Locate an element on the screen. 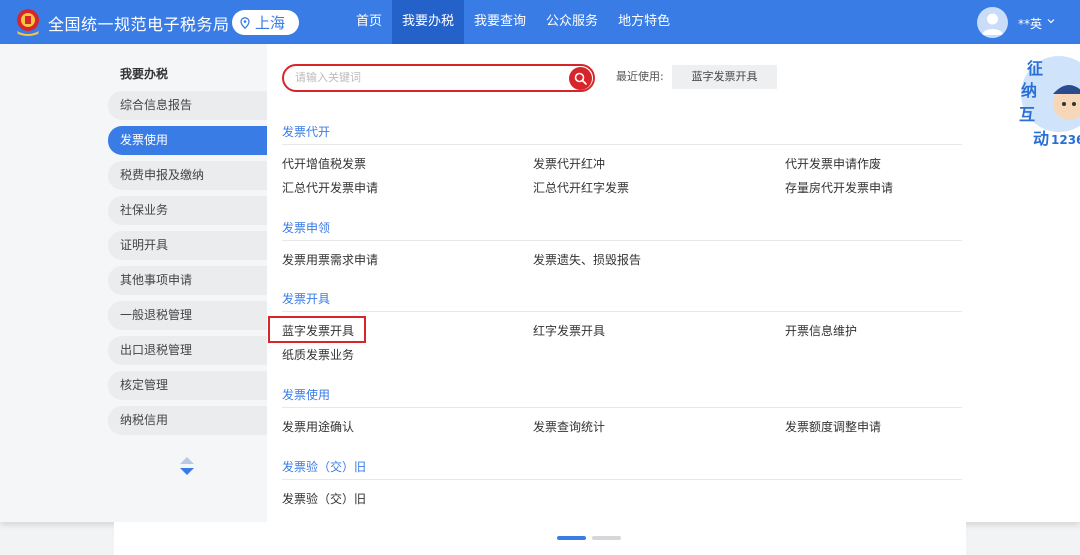 The image size is (1080, 555). sidebar-item-certificates: 证明开具 is located at coordinates (187, 245).